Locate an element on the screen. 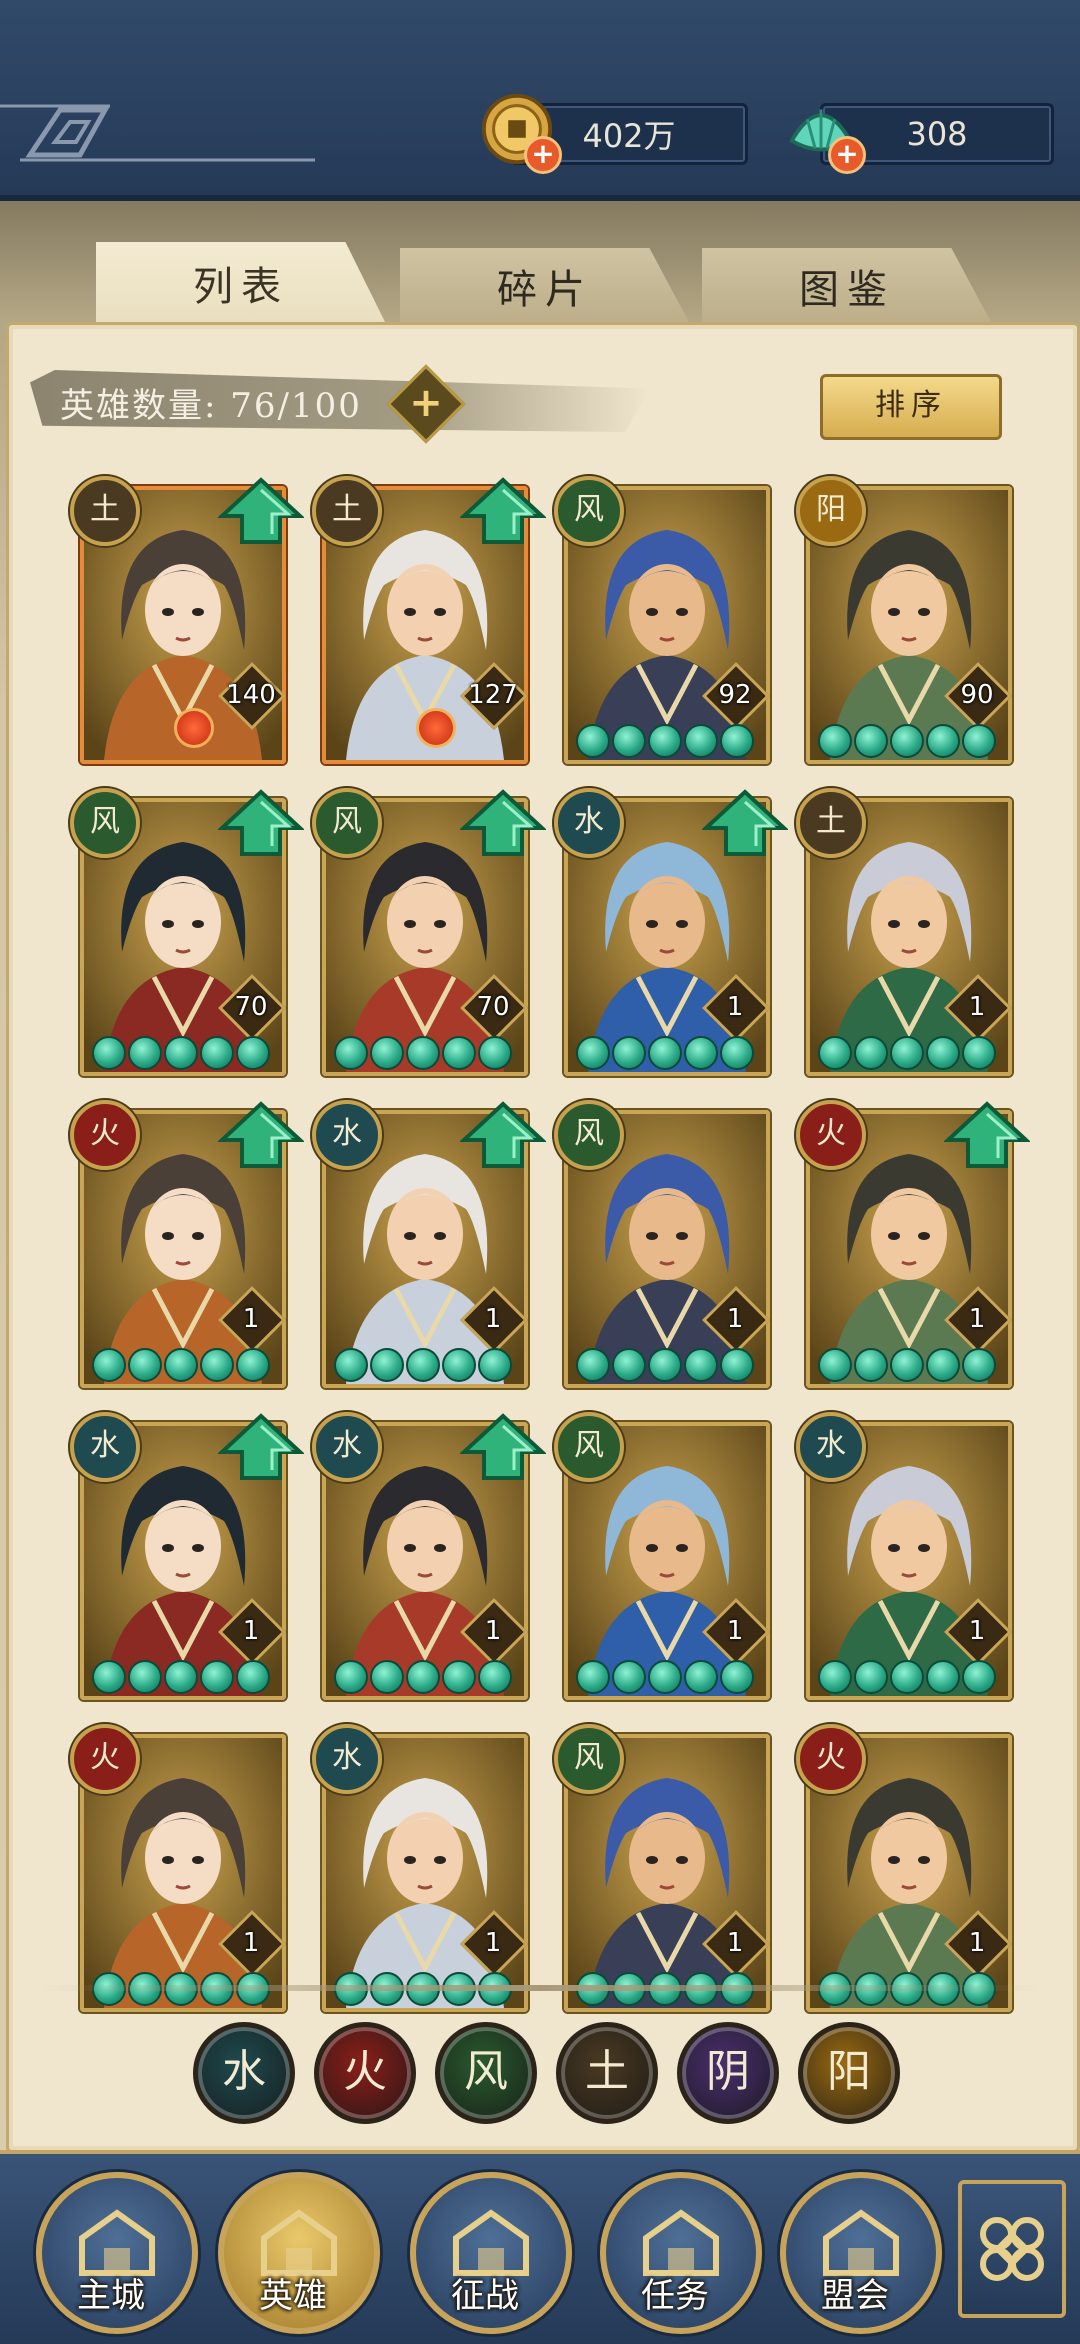  yin-element-icon: 阴 is located at coordinates (728, 2073).